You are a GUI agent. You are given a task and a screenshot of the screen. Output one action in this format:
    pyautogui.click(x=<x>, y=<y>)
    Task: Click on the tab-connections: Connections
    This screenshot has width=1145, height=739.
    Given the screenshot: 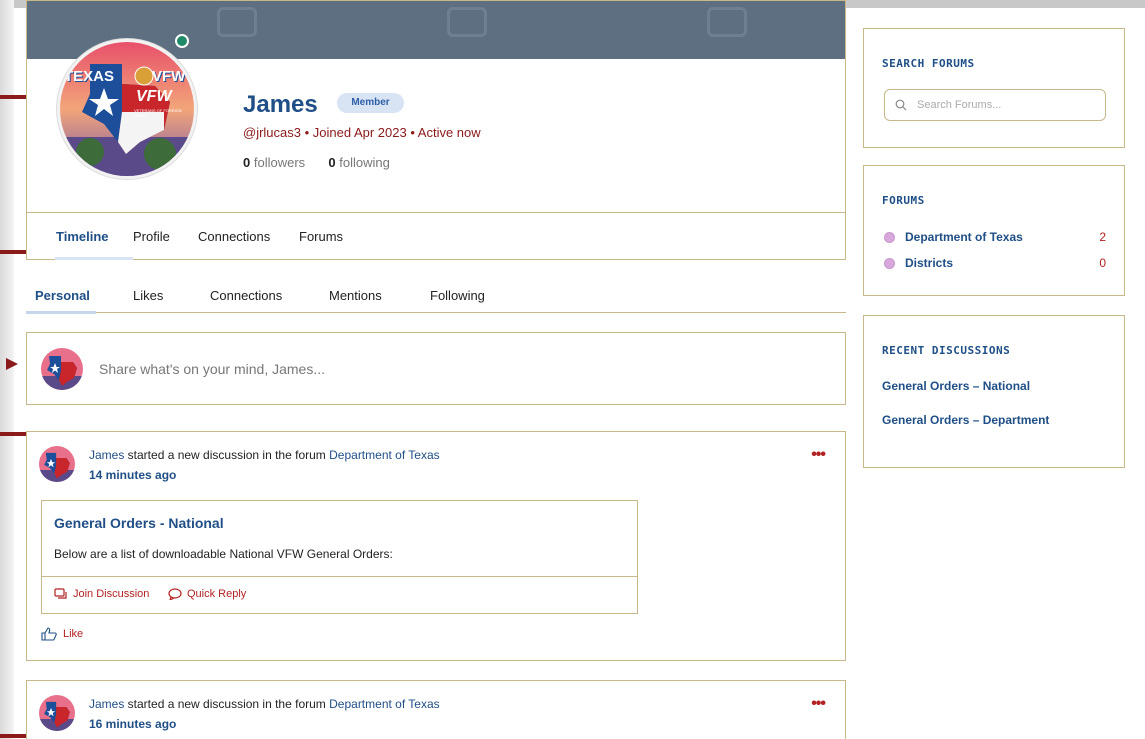 What is the action you would take?
    pyautogui.click(x=234, y=236)
    